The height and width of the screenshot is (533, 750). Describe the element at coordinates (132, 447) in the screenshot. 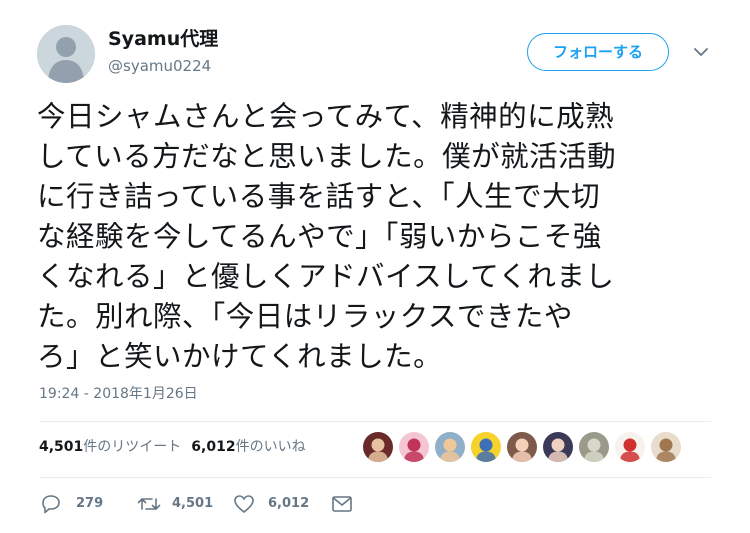

I see `retweets-label: 件のリツイート` at that location.